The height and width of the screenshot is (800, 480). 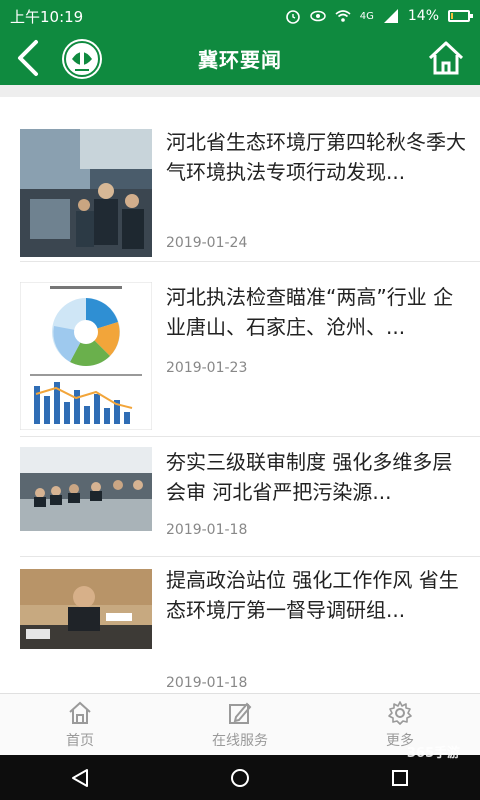 What do you see at coordinates (446, 58) in the screenshot?
I see `home-button-icon` at bounding box center [446, 58].